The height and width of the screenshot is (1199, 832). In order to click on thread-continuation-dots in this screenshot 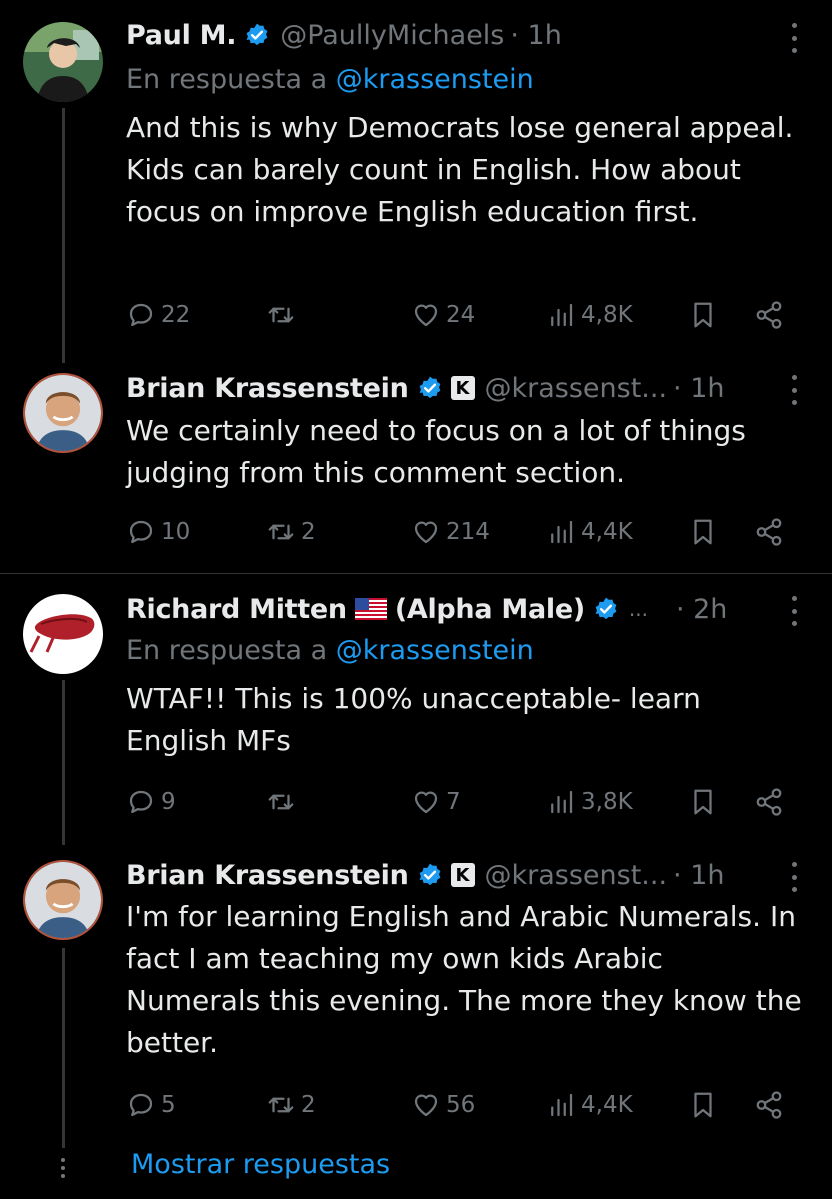, I will do `click(63, 1168)`.